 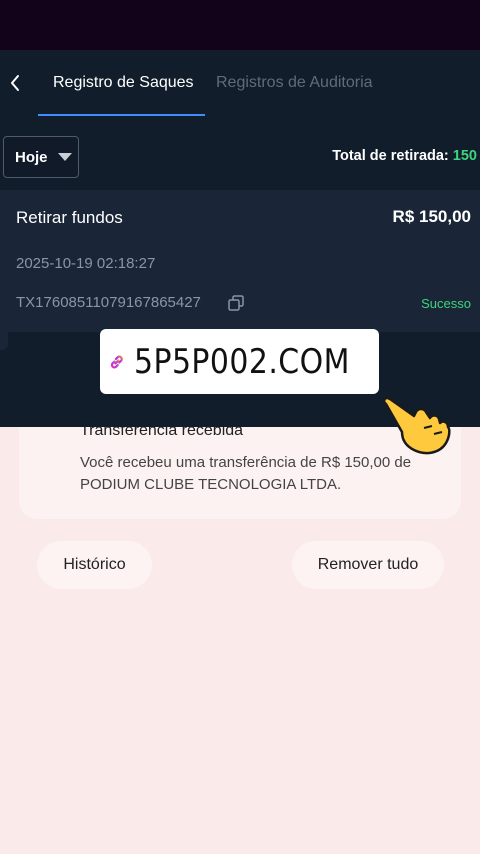 What do you see at coordinates (116, 361) in the screenshot?
I see `link-icon` at bounding box center [116, 361].